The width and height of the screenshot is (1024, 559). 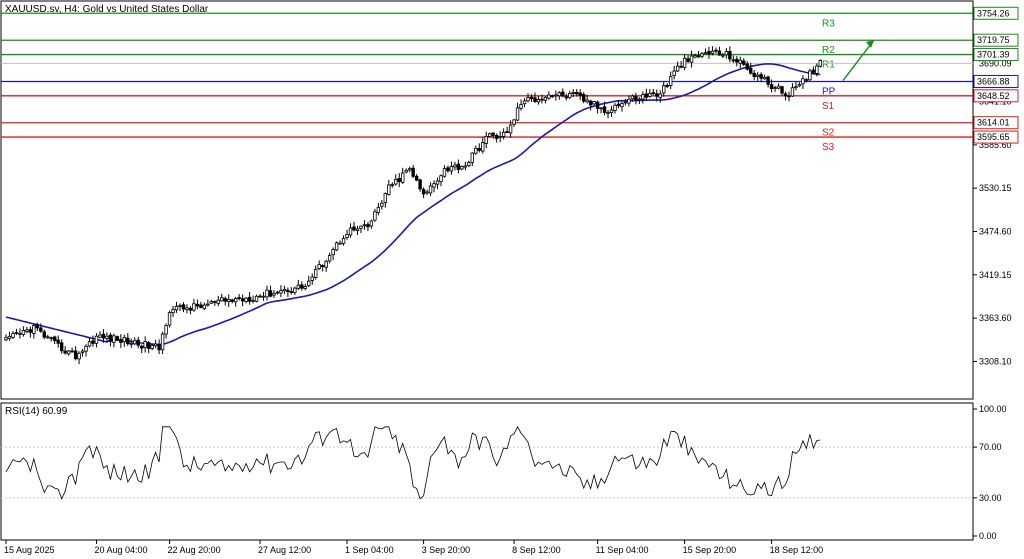 I want to click on time-tick-label: 11 Sep 04:00, so click(x=622, y=550).